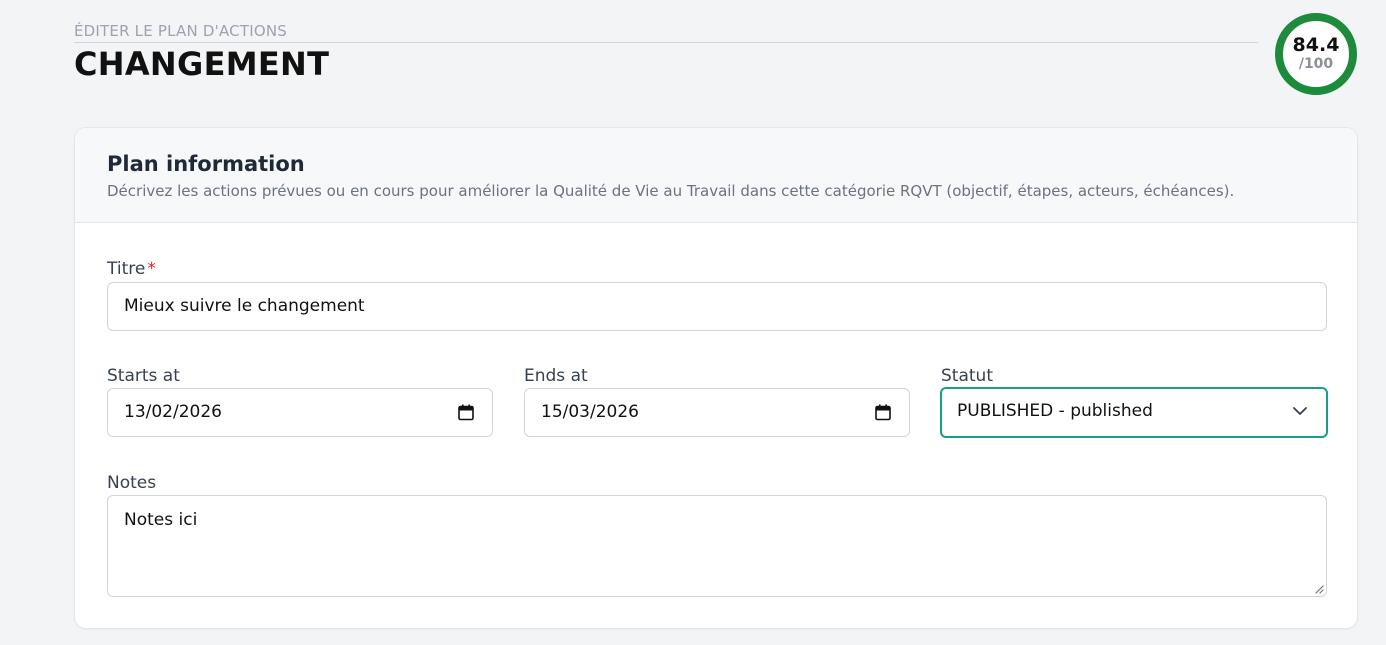 This screenshot has height=645, width=1386. Describe the element at coordinates (173, 412) in the screenshot. I see `starts-at-value: 13/02/2026` at that location.